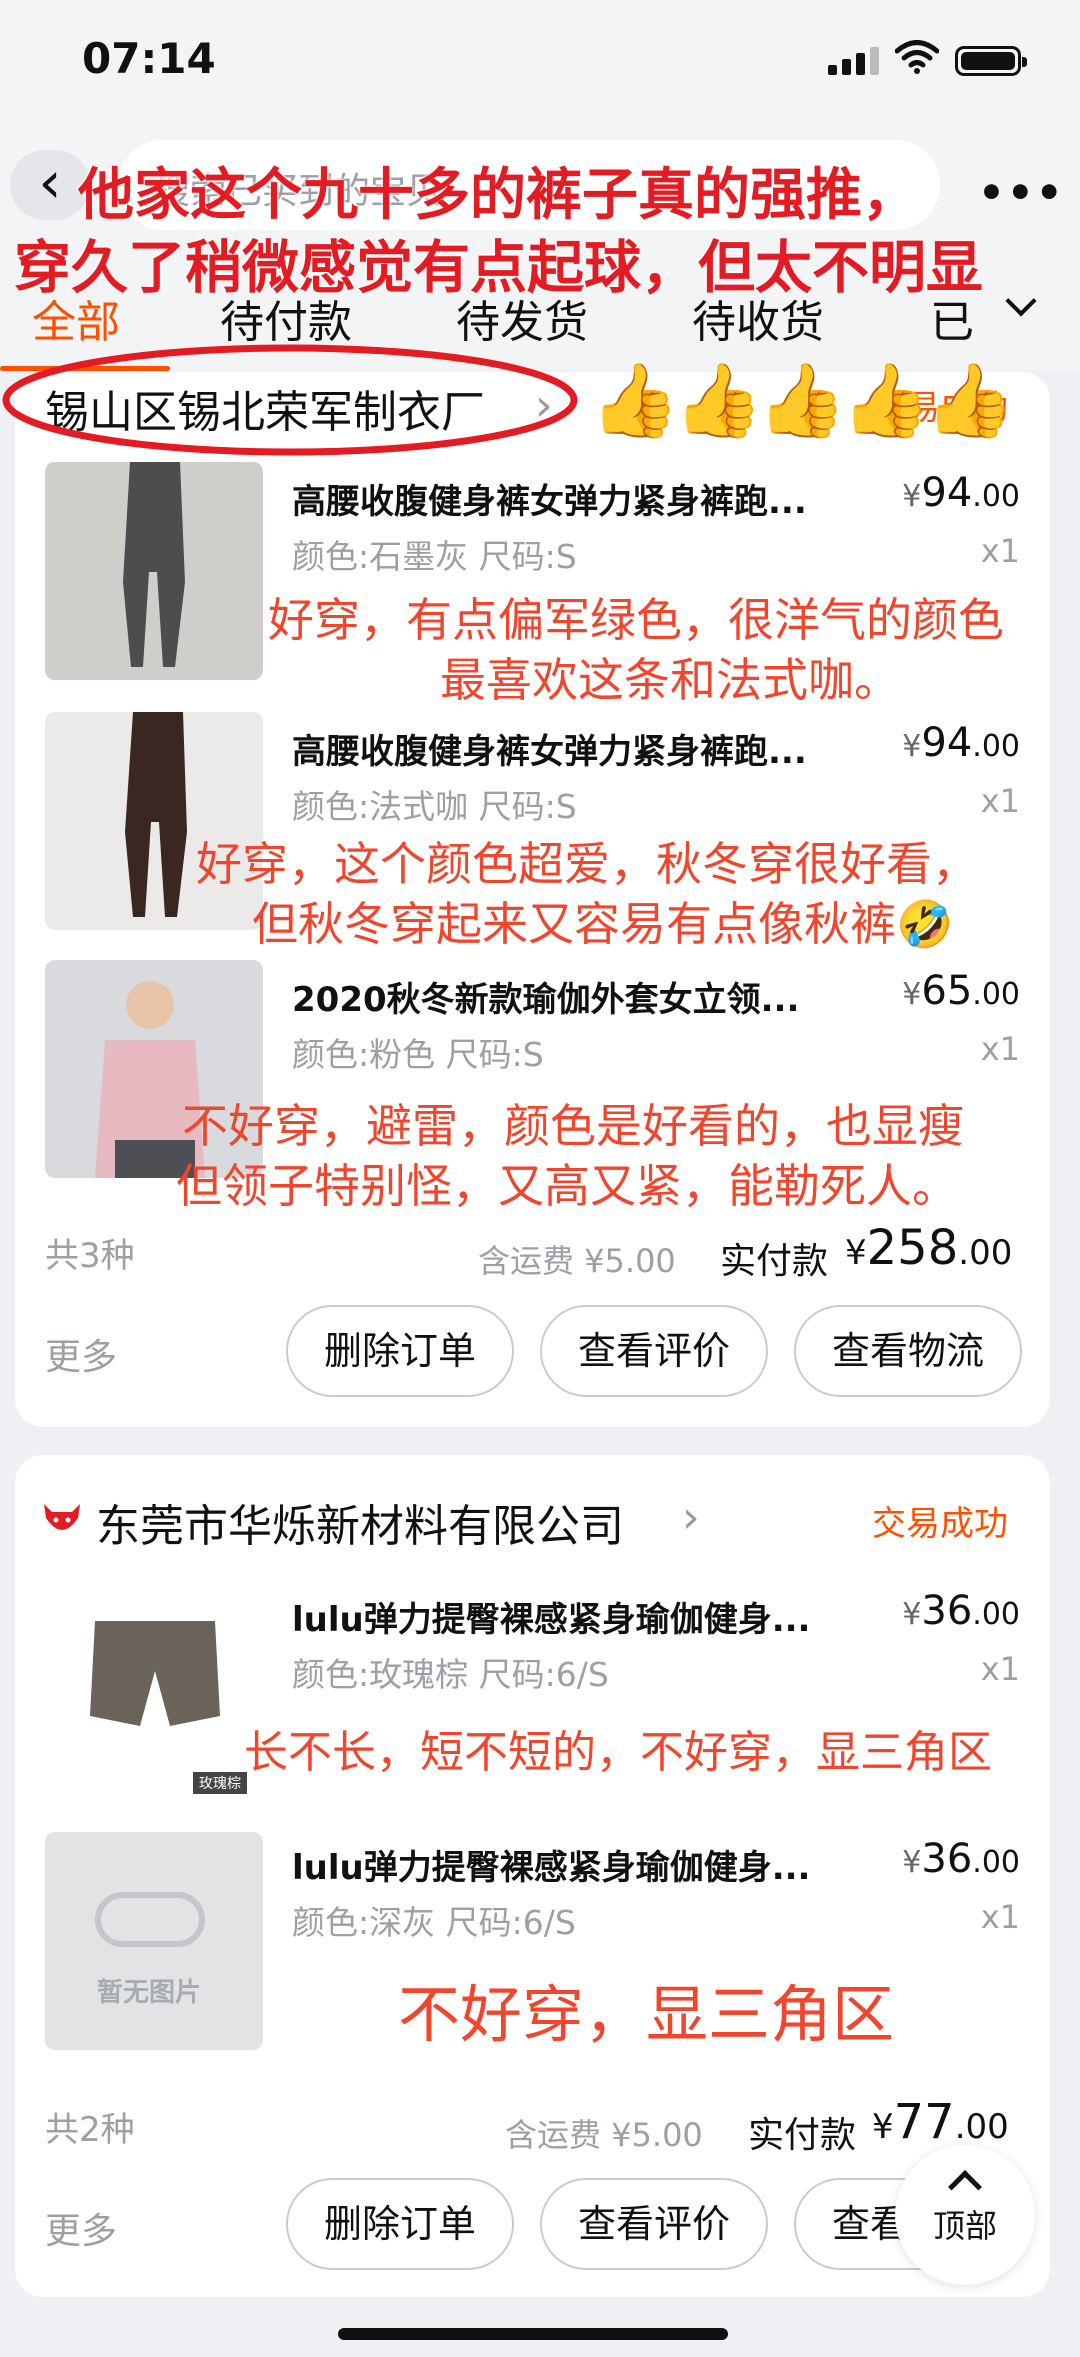 Image resolution: width=1080 pixels, height=2357 pixels. I want to click on product-price: ¥65.00, so click(961, 991).